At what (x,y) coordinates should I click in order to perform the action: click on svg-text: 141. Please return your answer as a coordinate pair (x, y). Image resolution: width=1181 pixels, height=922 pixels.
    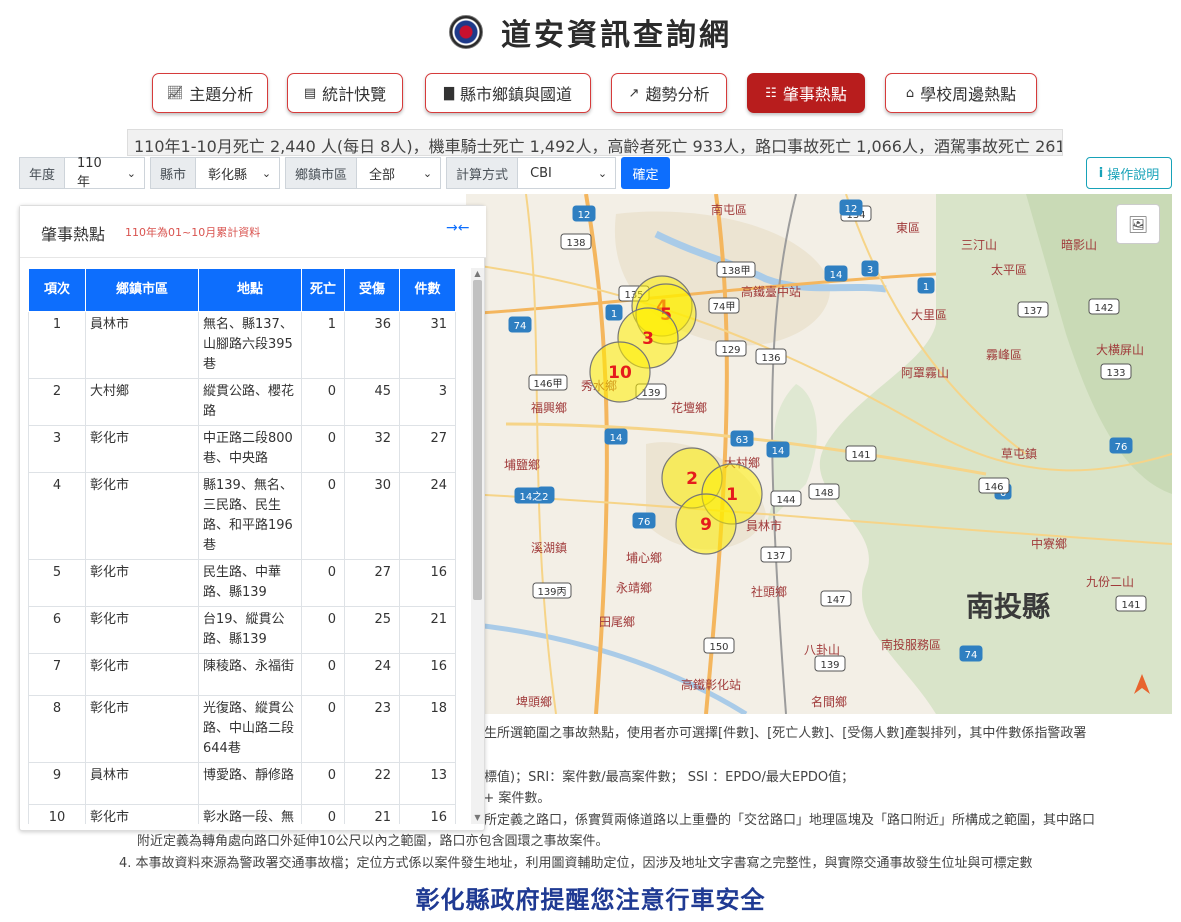
    Looking at the image, I should click on (860, 455).